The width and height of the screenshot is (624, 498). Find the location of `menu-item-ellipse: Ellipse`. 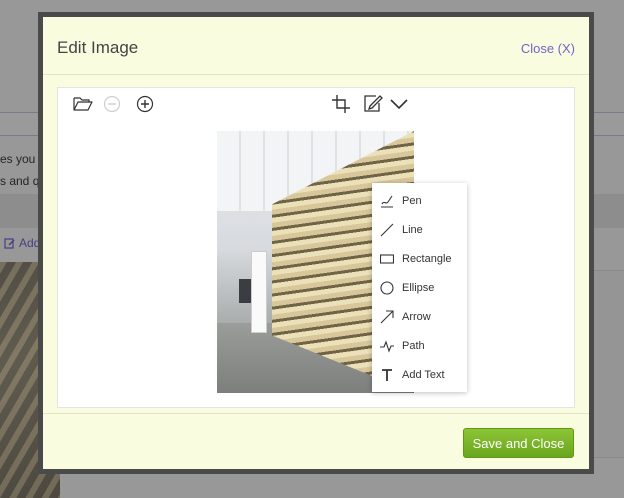

menu-item-ellipse: Ellipse is located at coordinates (419, 287).